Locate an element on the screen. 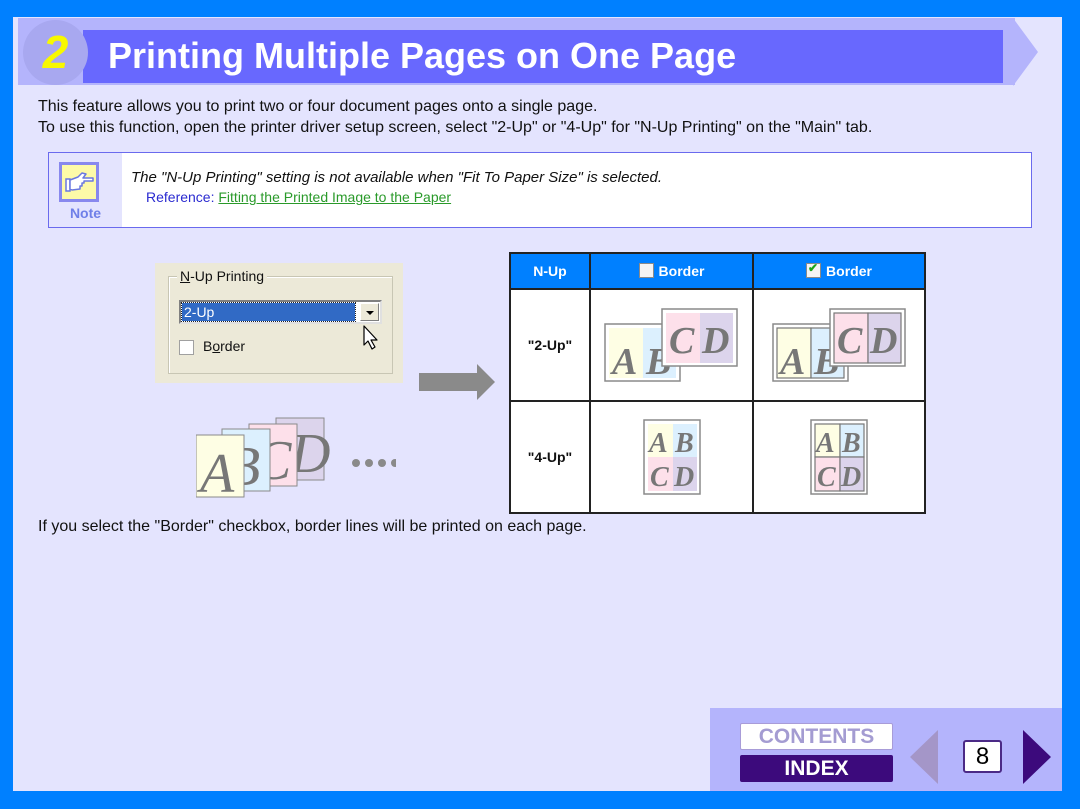 The width and height of the screenshot is (1080, 809). cell-2-up-no-border: A B C D is located at coordinates (671, 345).